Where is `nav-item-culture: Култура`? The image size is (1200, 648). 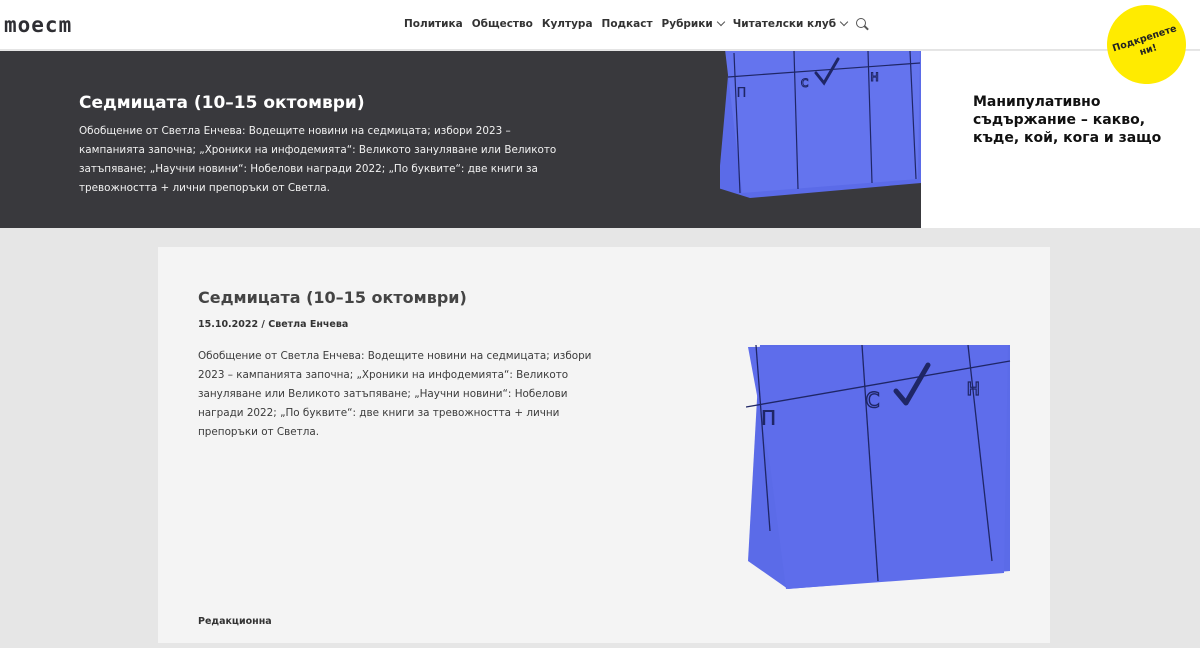 nav-item-culture: Култура is located at coordinates (567, 24).